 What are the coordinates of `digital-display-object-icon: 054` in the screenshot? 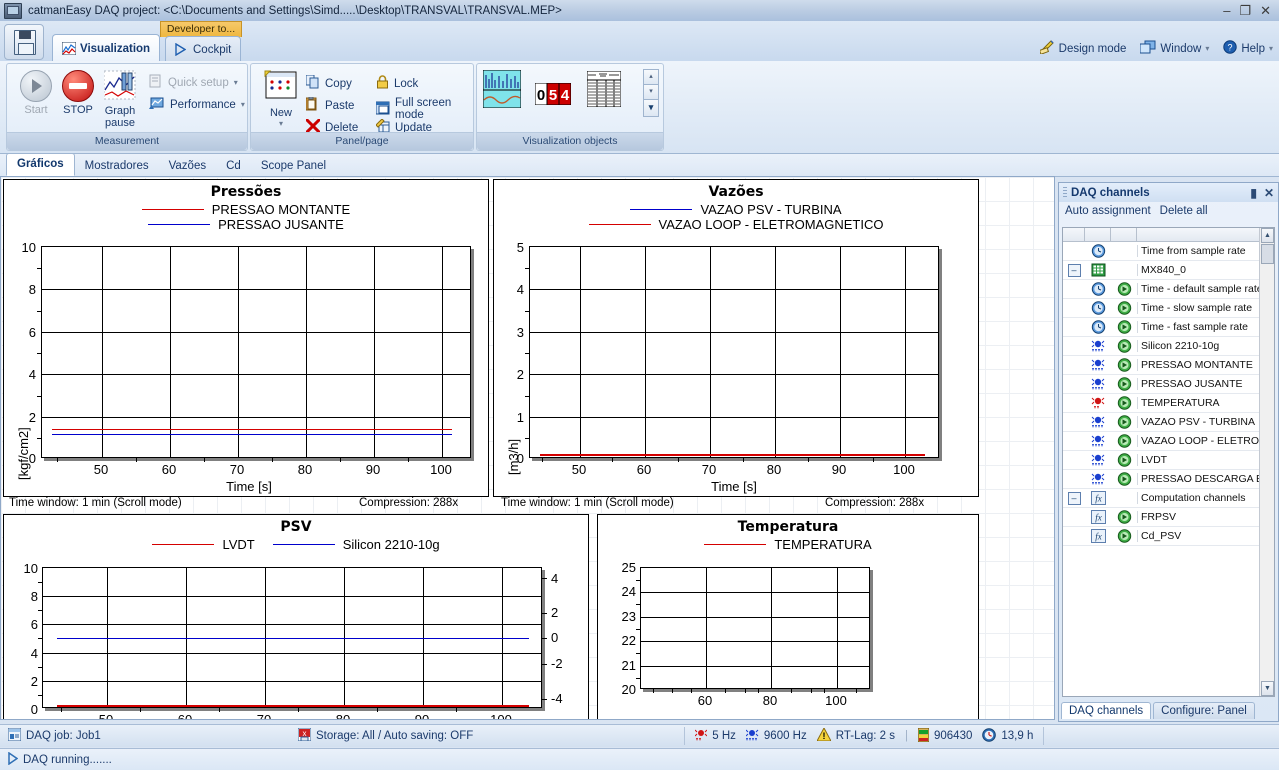 It's located at (553, 95).